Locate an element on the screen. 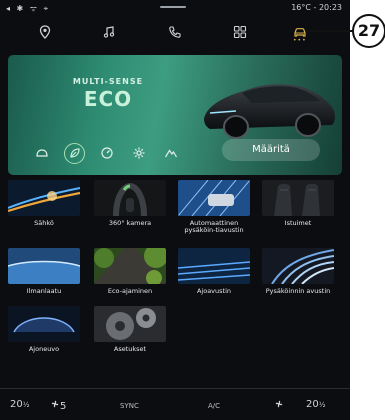  vehicle-thumbnail is located at coordinates (44, 324).